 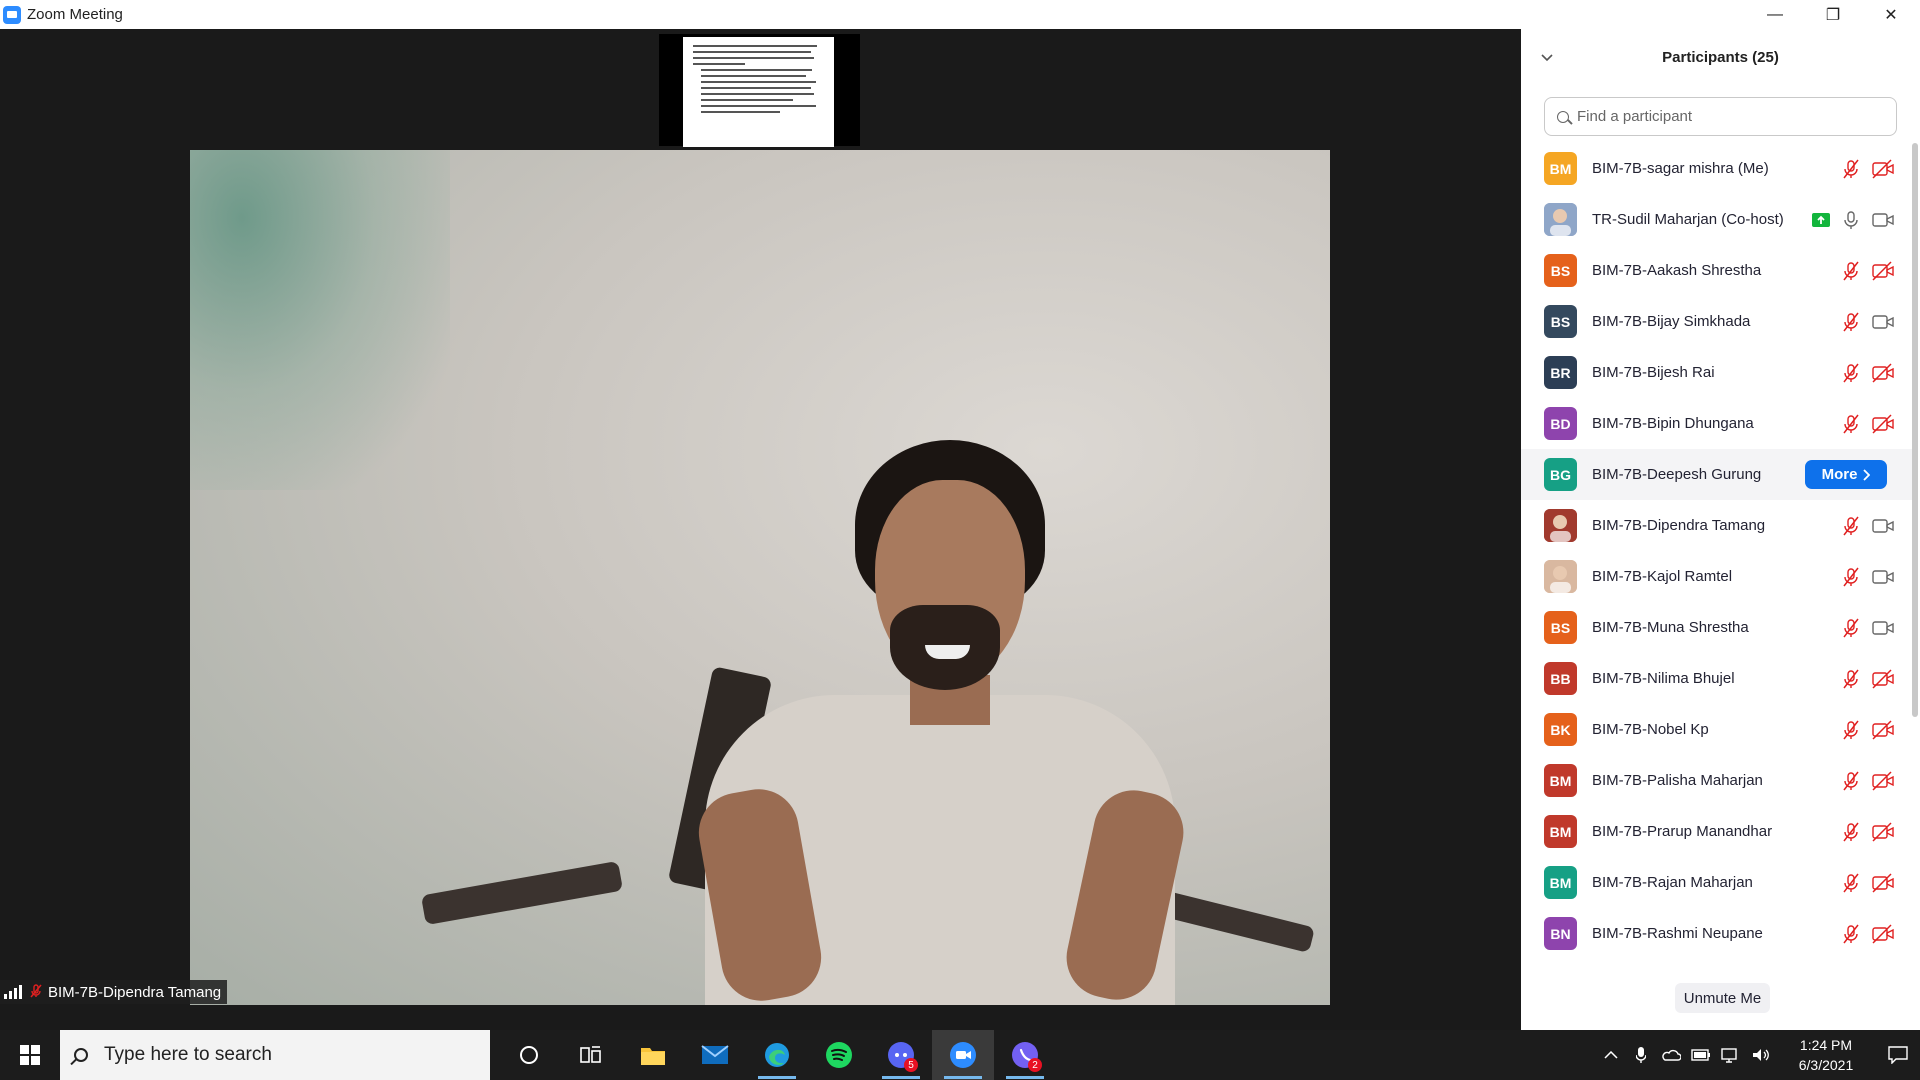 I want to click on battery-icon, so click(x=1701, y=1055).